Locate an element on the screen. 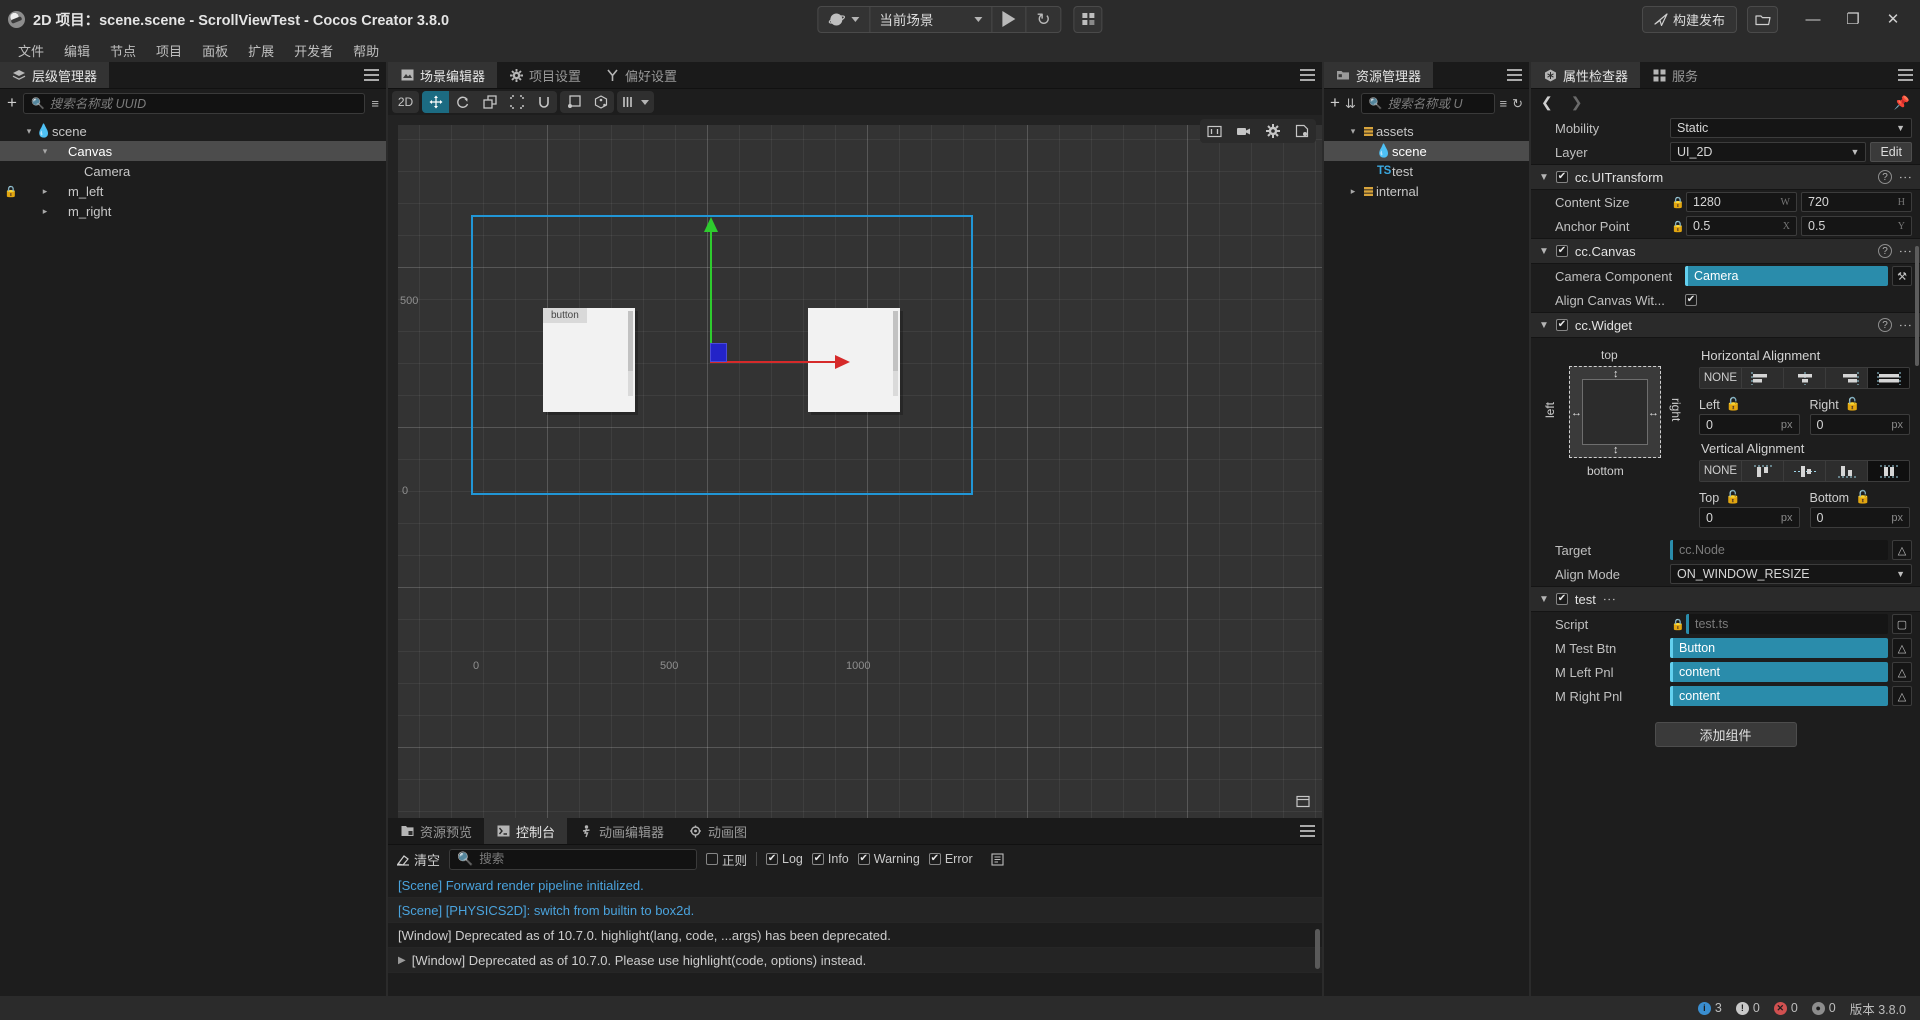  valign-bottom-align is located at coordinates (1847, 471).